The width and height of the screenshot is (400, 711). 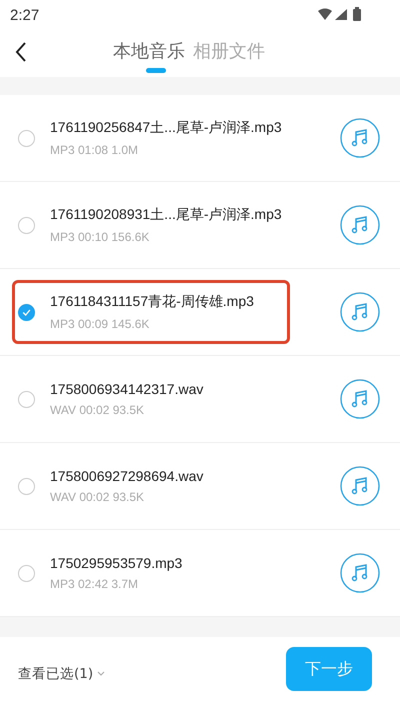 I want to click on file-name: 1761184311157青花-周传雄.mp3, so click(x=152, y=302).